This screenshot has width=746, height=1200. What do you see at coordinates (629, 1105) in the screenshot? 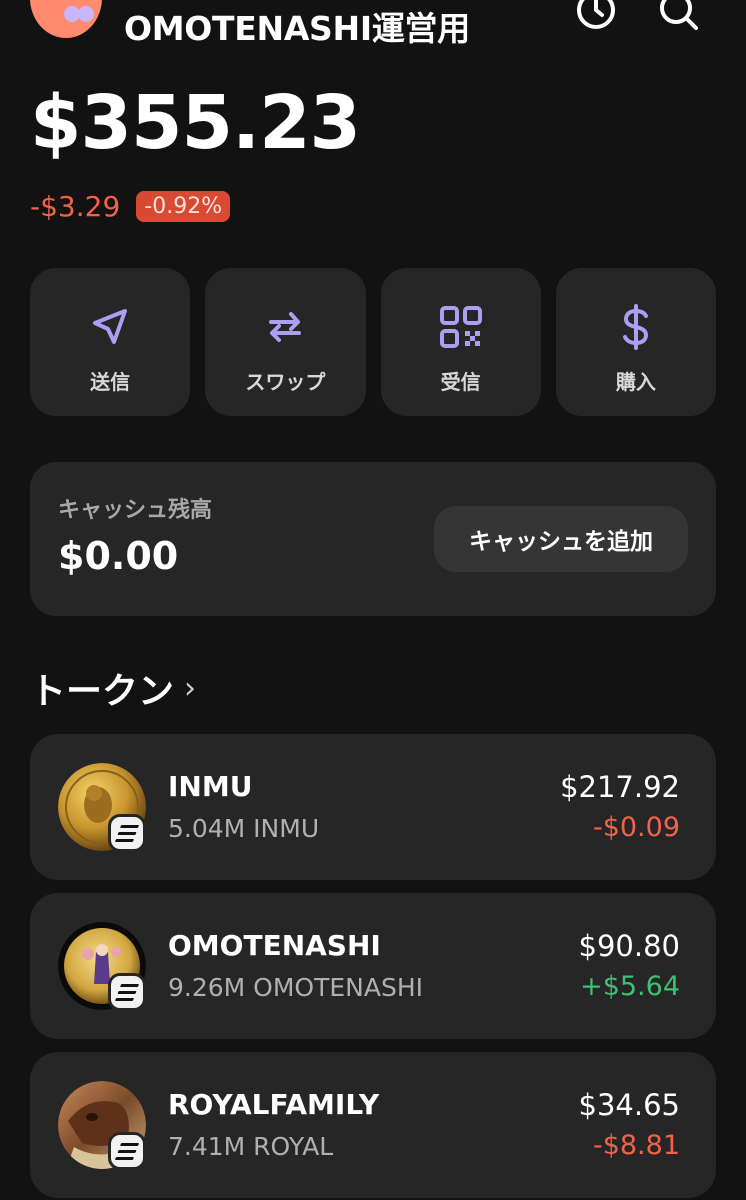
I see `token-value: $34.65` at bounding box center [629, 1105].